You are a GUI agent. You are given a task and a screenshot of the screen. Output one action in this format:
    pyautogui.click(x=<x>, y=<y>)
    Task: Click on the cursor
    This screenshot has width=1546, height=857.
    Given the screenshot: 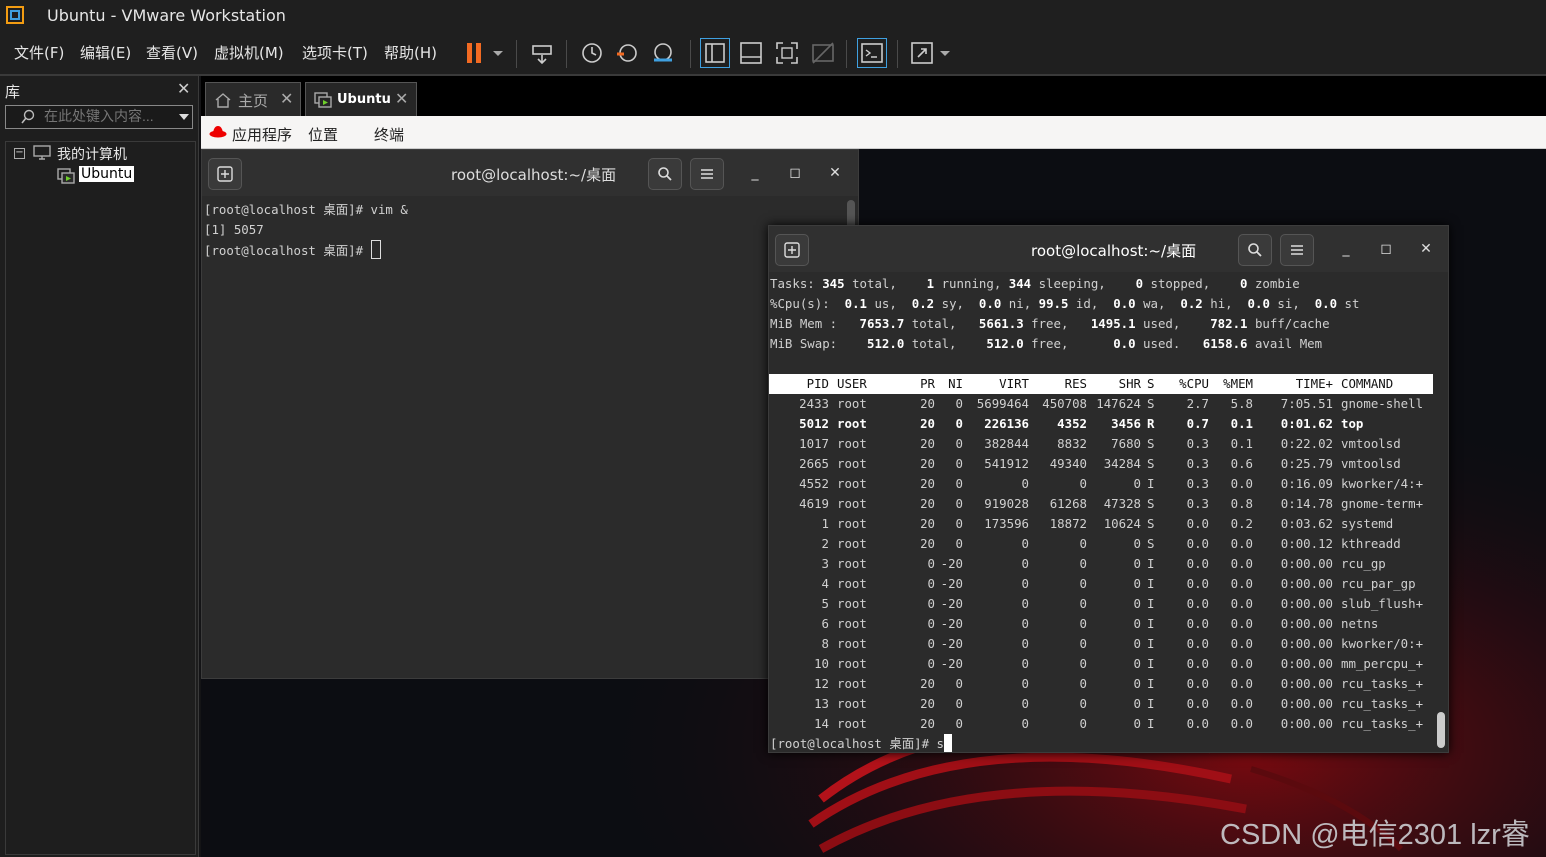 What is the action you would take?
    pyautogui.click(x=947, y=743)
    